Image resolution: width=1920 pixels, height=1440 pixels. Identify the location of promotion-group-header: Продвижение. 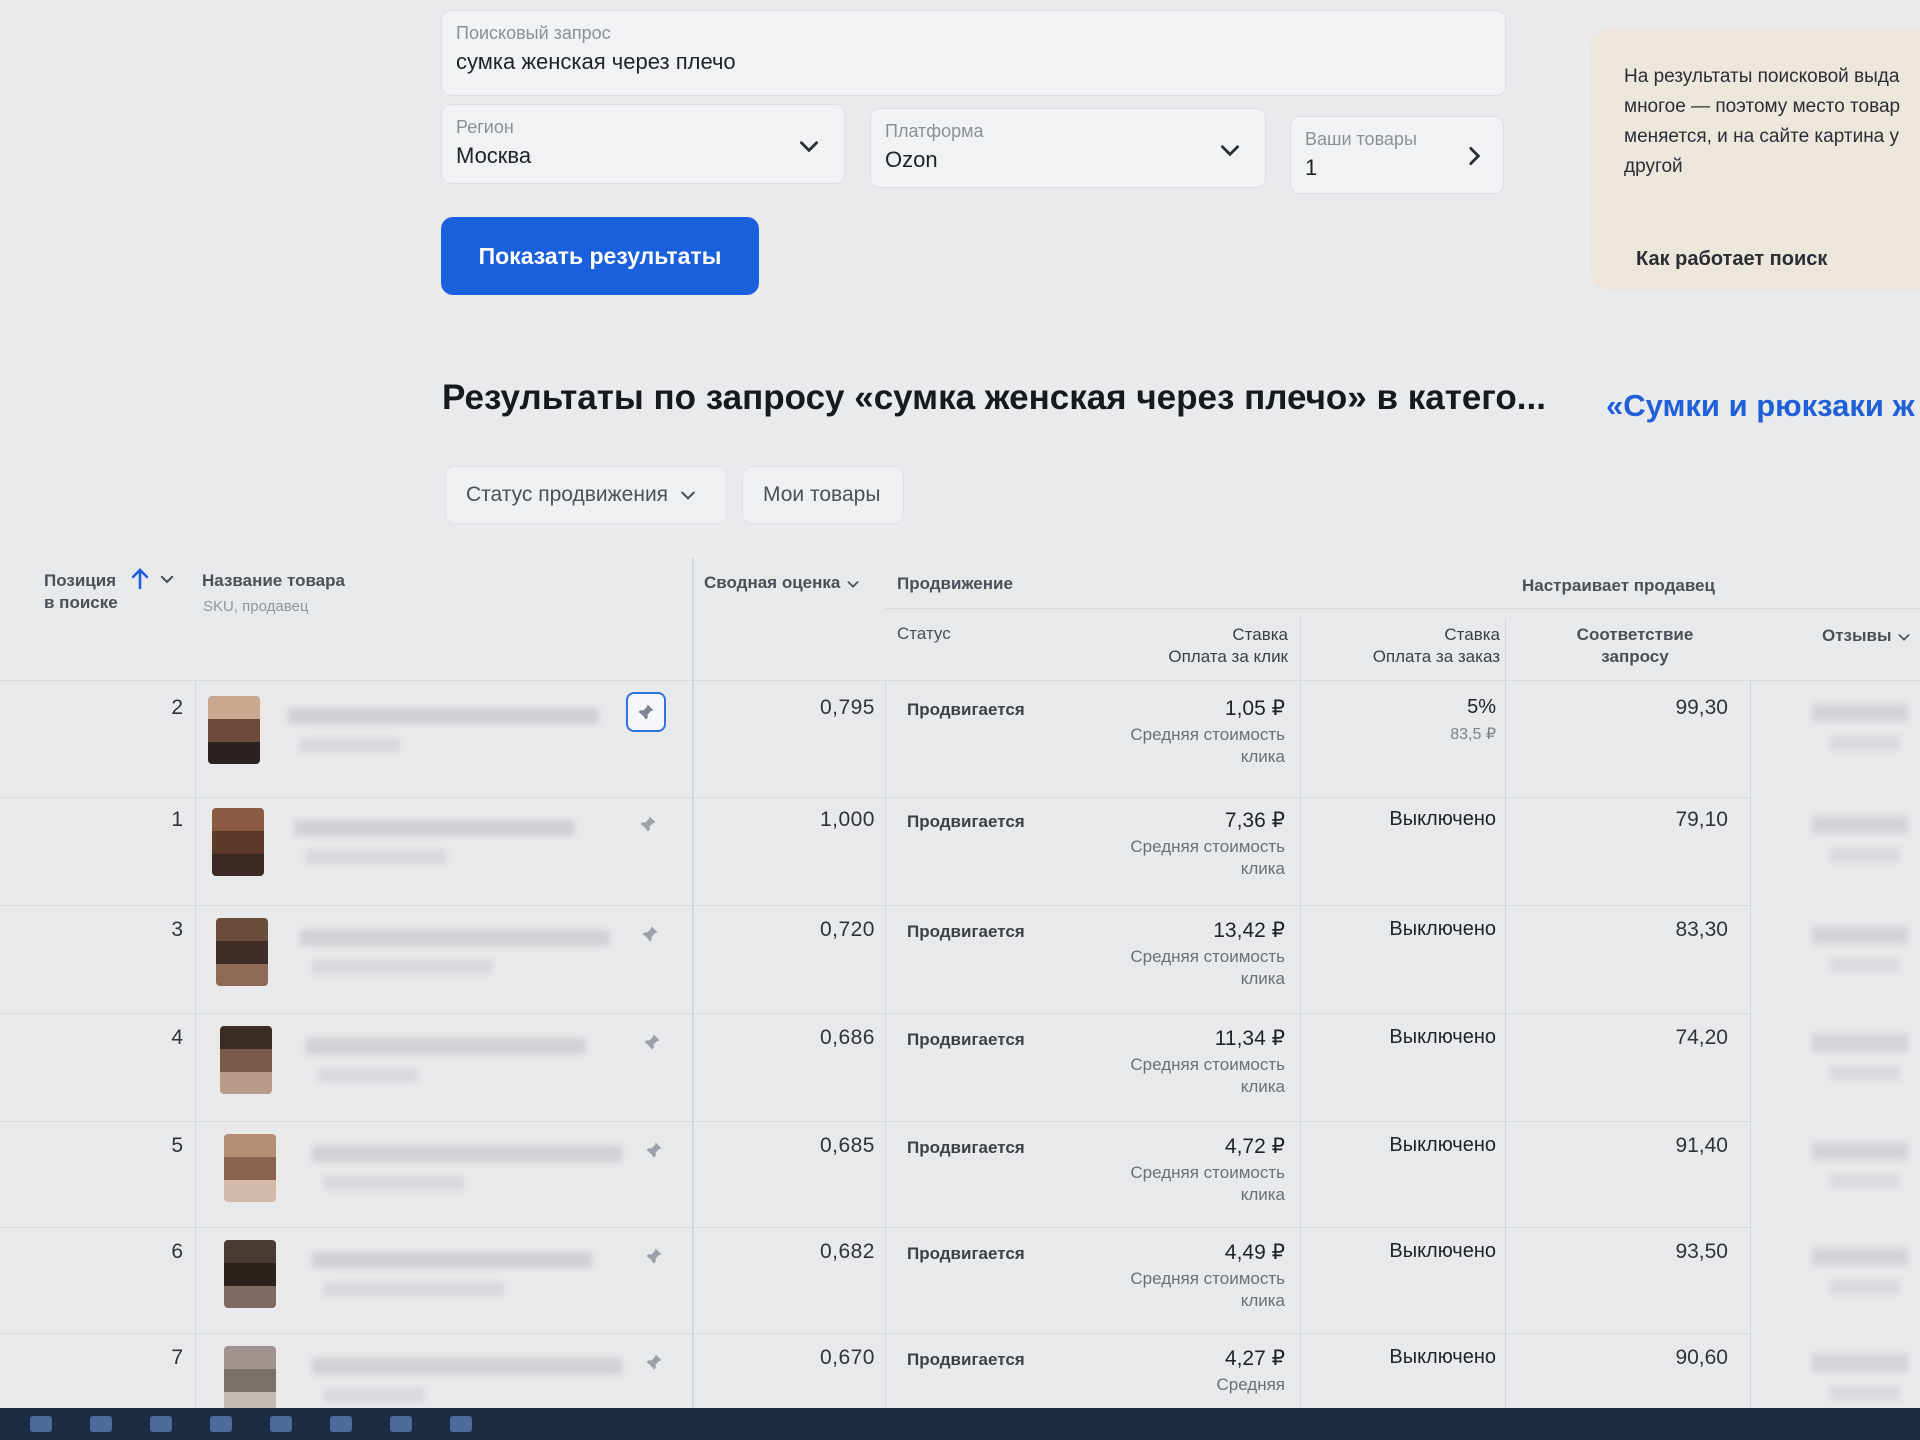
(955, 583).